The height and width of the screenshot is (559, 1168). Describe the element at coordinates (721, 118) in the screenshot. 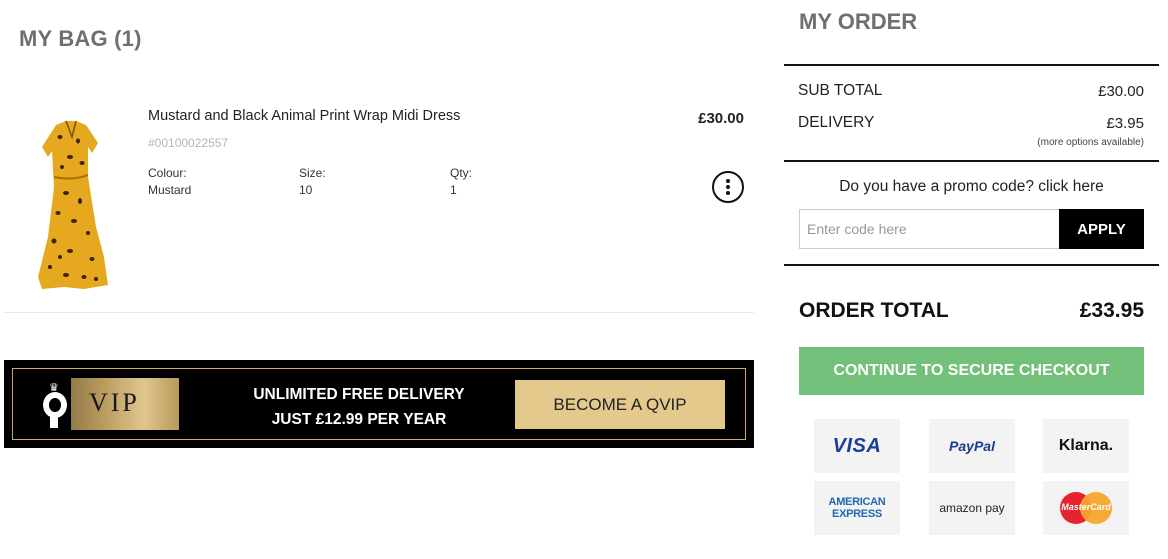

I see `product-price: £30.00` at that location.